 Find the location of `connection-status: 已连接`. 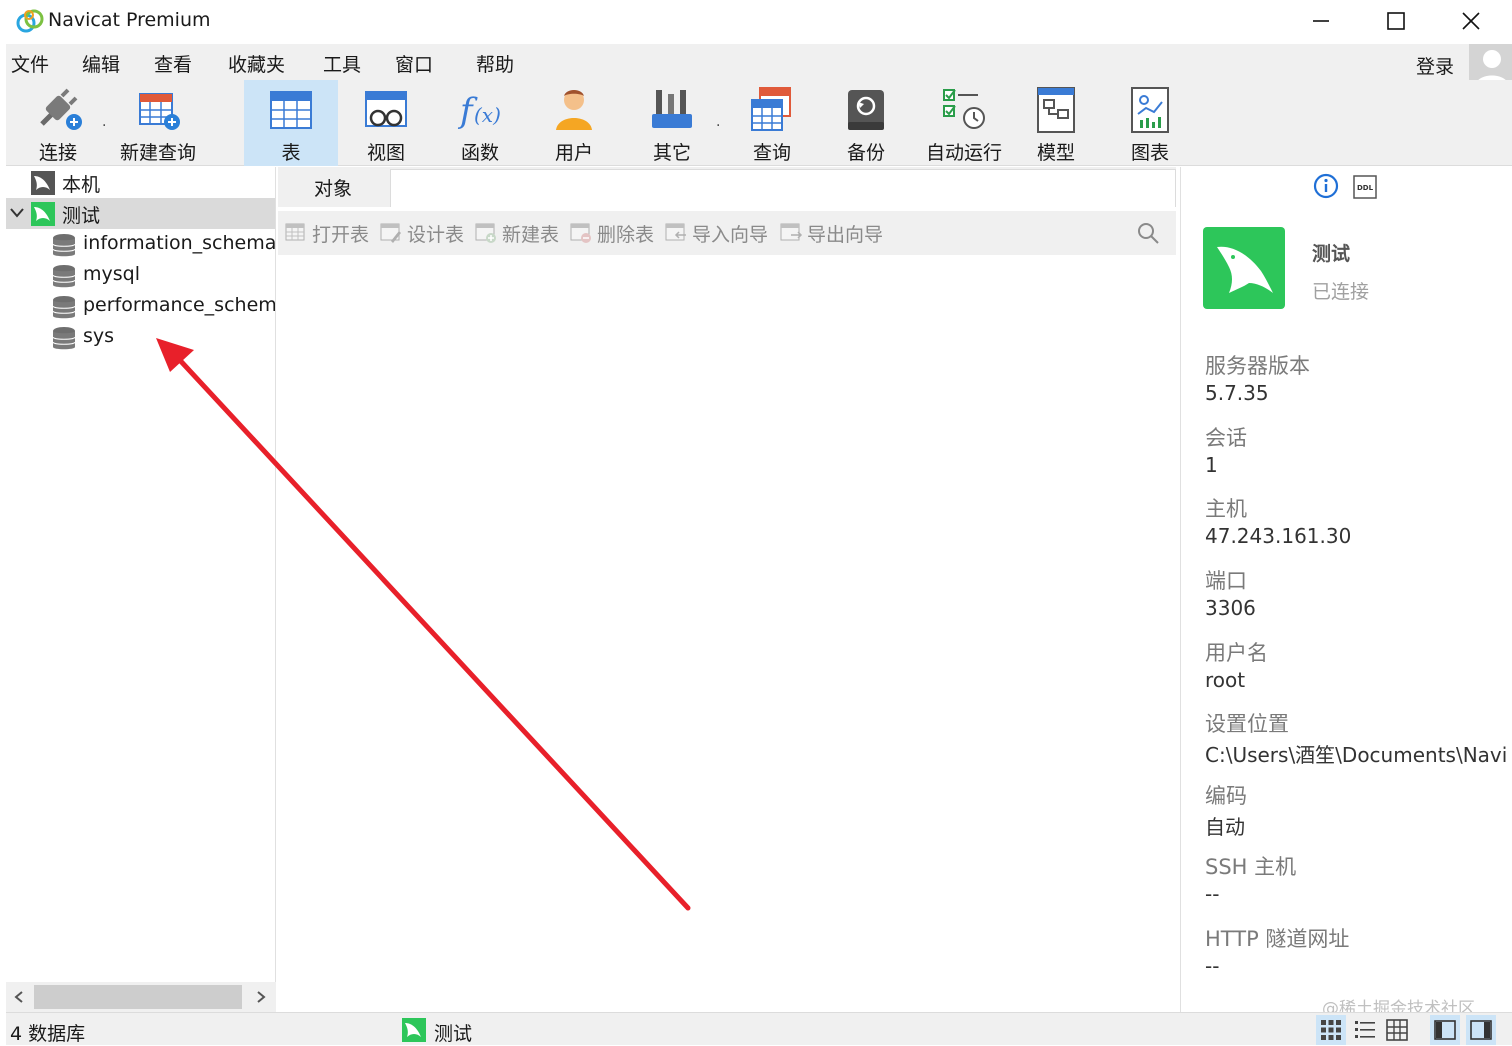

connection-status: 已连接 is located at coordinates (1341, 292).